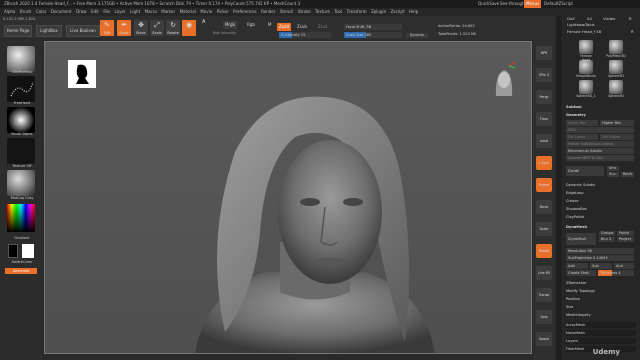 The width and height of the screenshot is (640, 360). What do you see at coordinates (586, 67) in the screenshot?
I see `tool-thumb-simplebrush` at bounding box center [586, 67].